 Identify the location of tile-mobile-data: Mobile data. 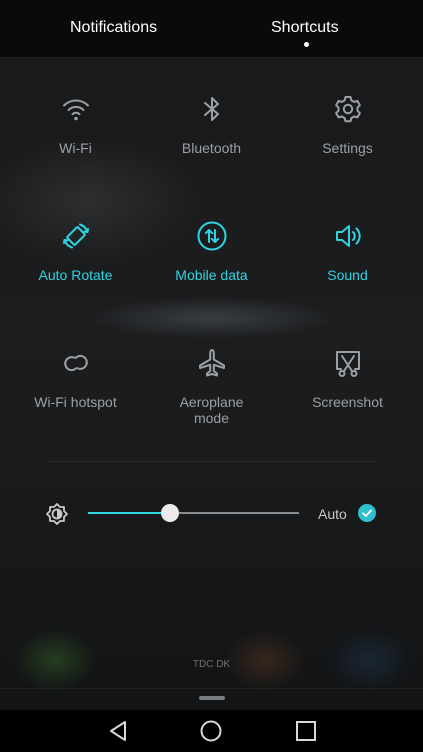
(211, 275).